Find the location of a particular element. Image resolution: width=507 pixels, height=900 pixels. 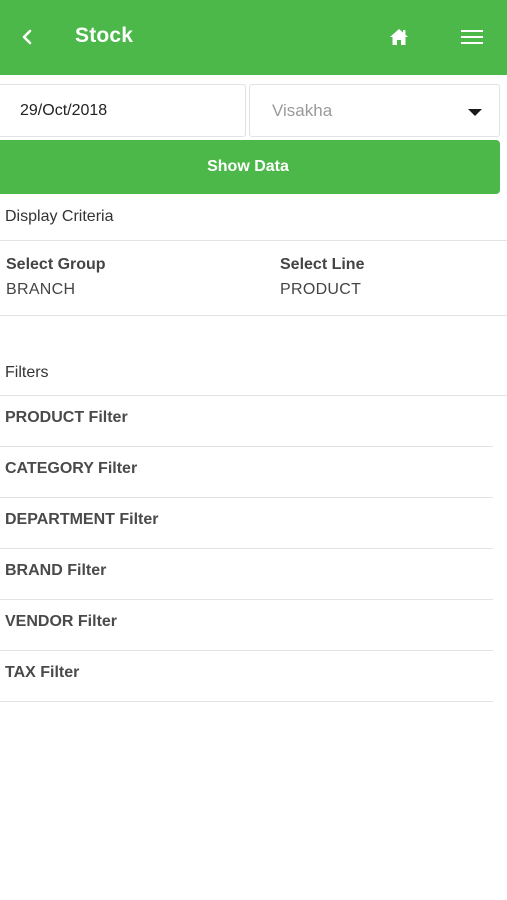

filters-title: Filters is located at coordinates (27, 372).